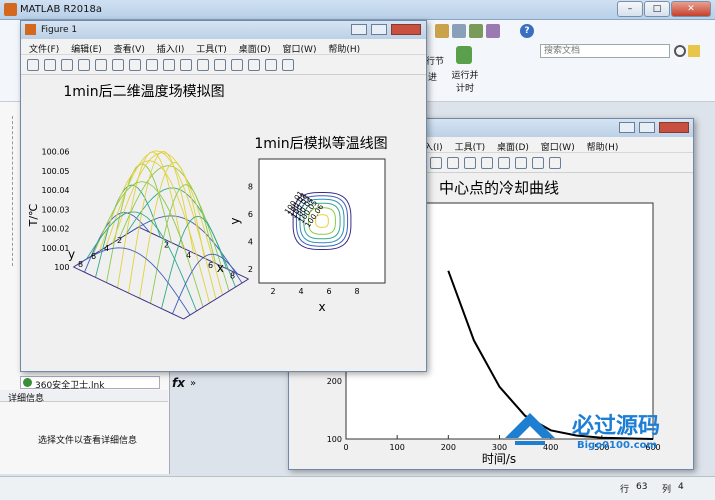 The height and width of the screenshot is (500, 715). Describe the element at coordinates (135, 65) in the screenshot. I see `zoom-out-icon` at that location.